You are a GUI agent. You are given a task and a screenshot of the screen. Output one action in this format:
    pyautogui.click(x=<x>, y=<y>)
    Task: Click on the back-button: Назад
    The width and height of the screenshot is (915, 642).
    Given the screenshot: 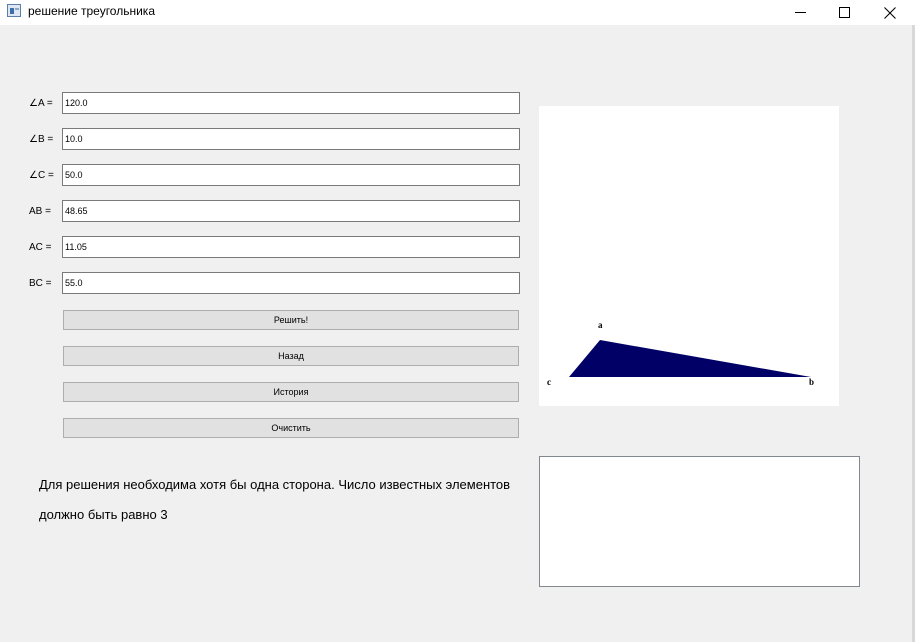 What is the action you would take?
    pyautogui.click(x=291, y=356)
    